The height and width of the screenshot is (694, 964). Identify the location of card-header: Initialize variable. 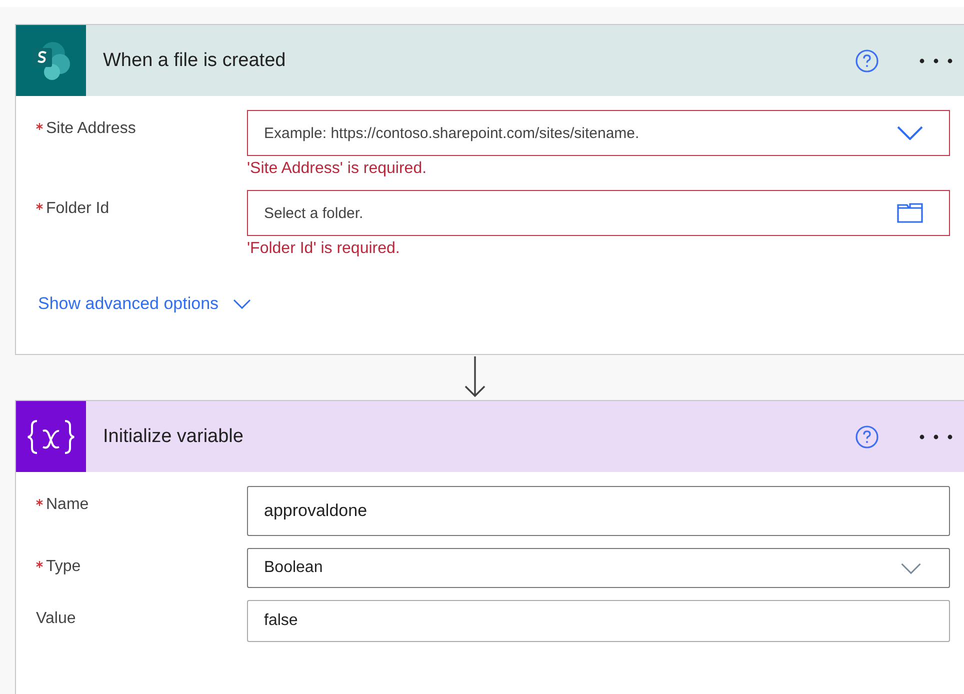
(490, 436).